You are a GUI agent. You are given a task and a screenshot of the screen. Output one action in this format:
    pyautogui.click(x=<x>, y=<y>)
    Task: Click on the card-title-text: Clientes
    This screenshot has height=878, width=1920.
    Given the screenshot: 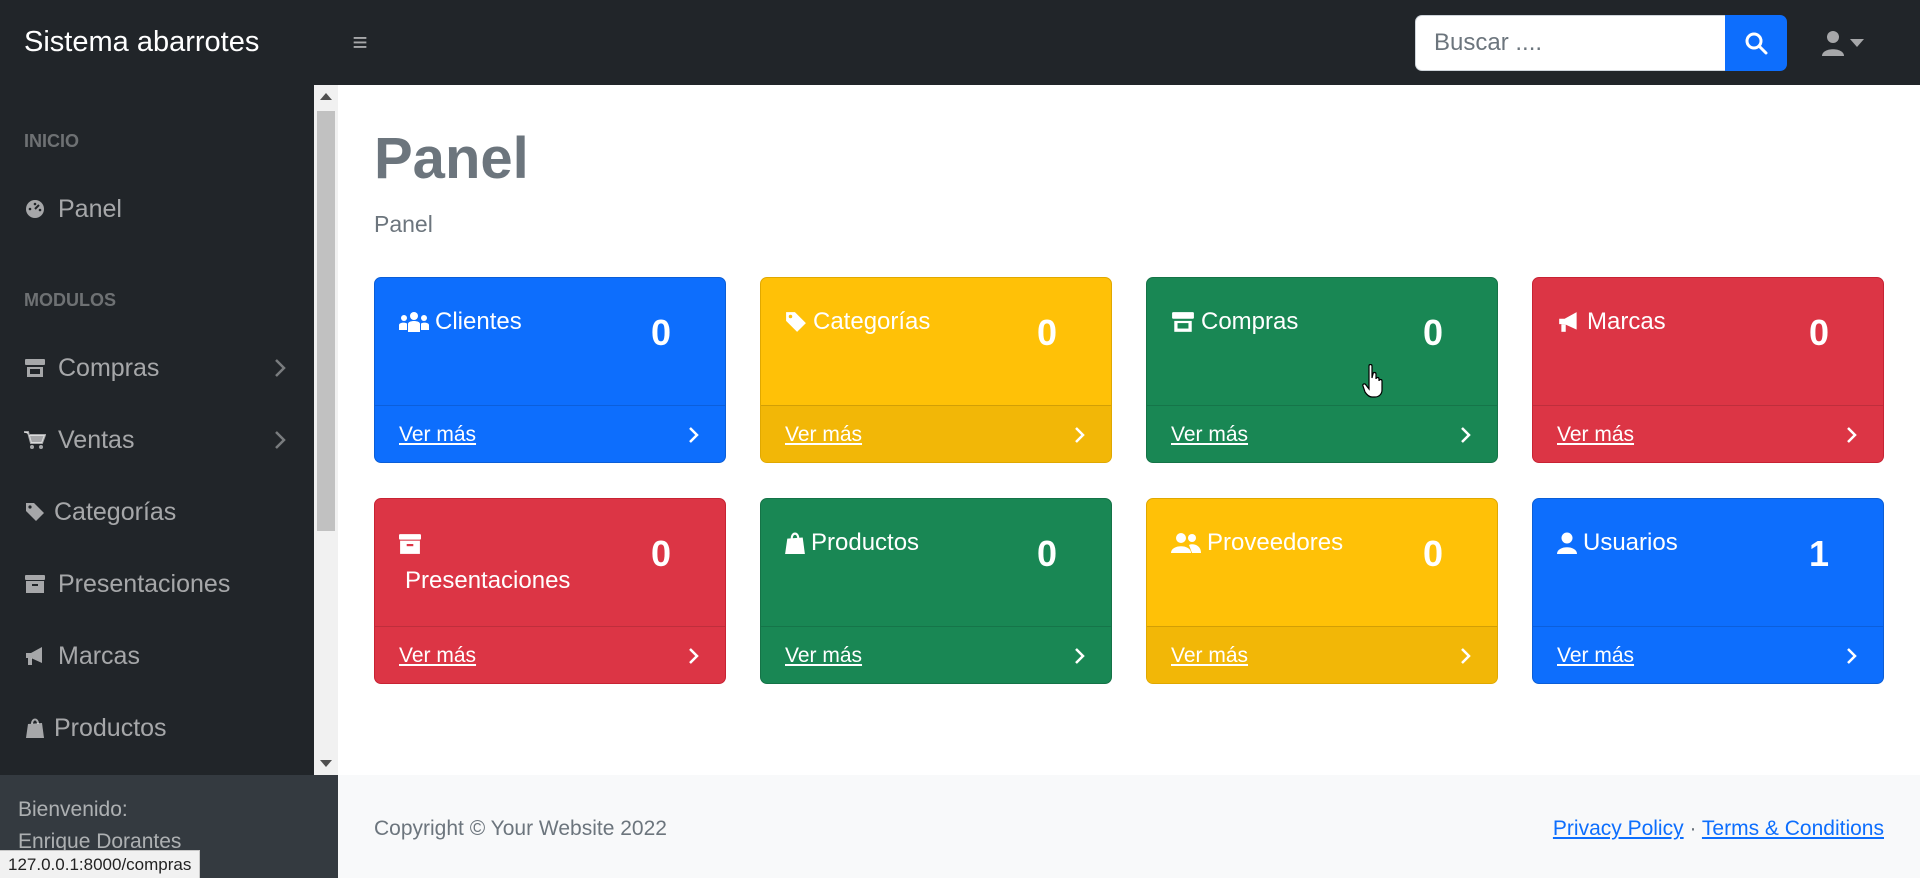 What is the action you would take?
    pyautogui.click(x=478, y=321)
    